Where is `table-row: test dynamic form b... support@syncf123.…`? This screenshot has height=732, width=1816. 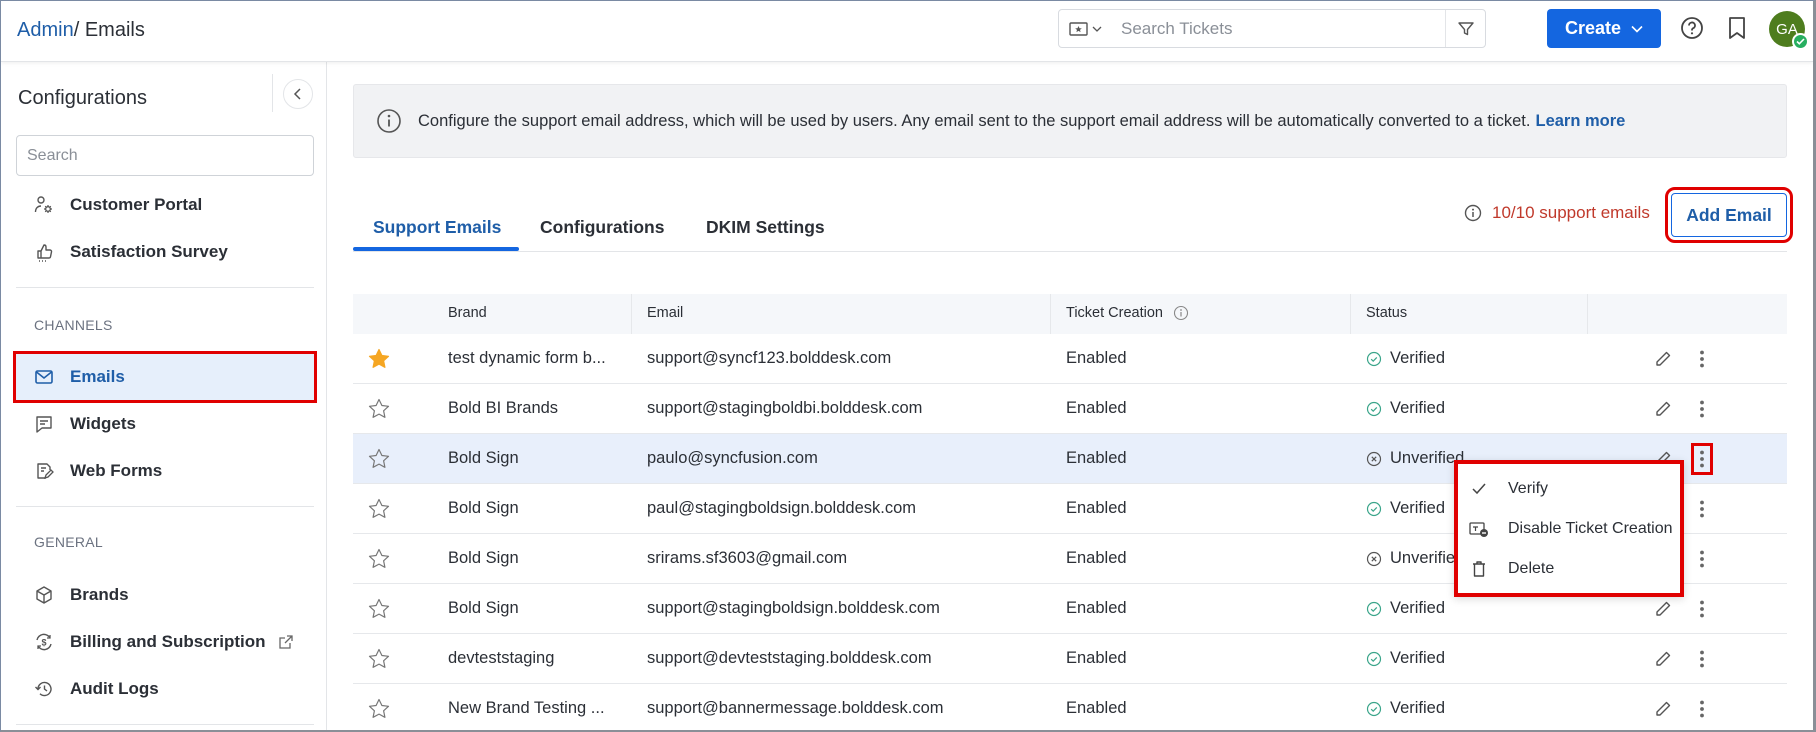 table-row: test dynamic form b... support@syncf123.… is located at coordinates (1070, 359).